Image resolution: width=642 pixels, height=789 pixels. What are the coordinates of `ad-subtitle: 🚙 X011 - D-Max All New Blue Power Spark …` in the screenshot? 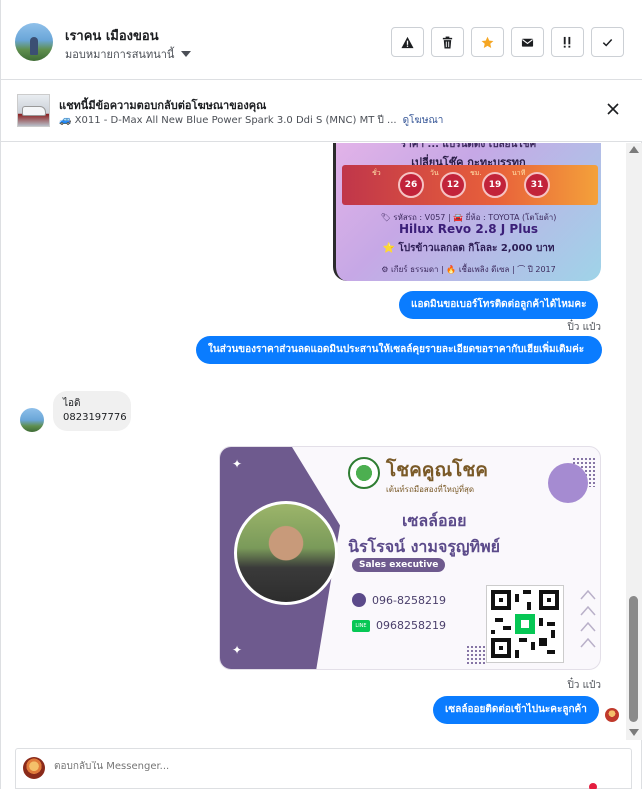 It's located at (251, 120).